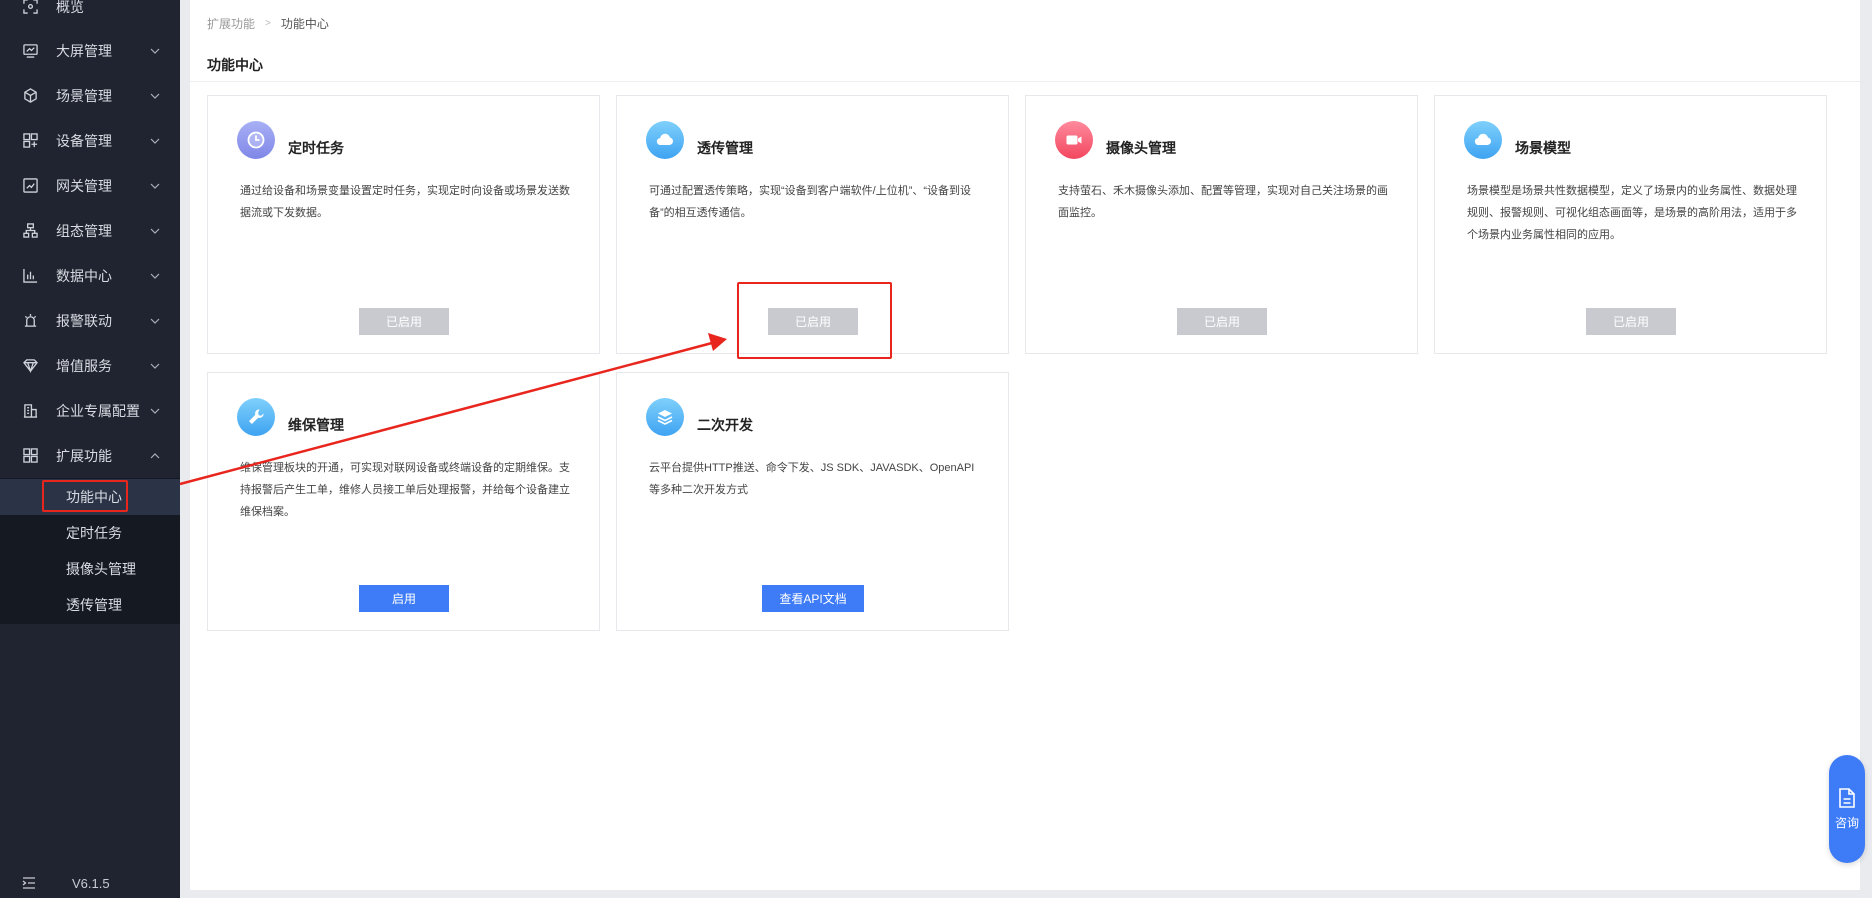  Describe the element at coordinates (30, 321) in the screenshot. I see `alarm-icon` at that location.